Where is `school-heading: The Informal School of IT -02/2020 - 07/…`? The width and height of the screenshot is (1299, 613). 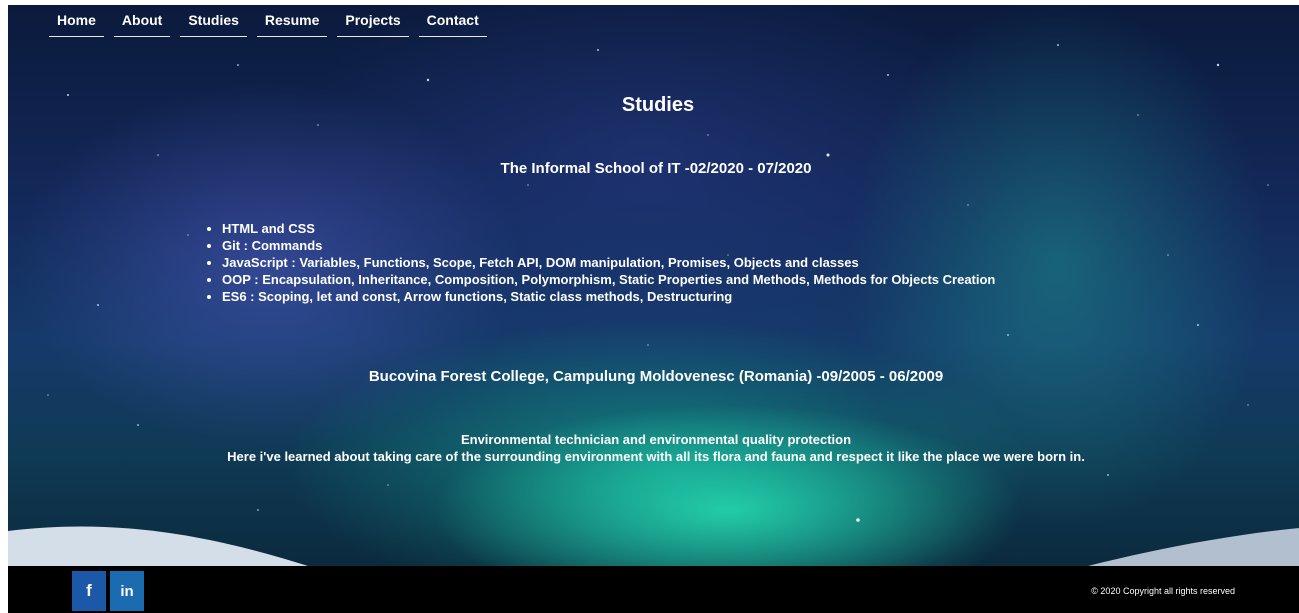 school-heading: The Informal School of IT -02/2020 - 07/… is located at coordinates (649, 168).